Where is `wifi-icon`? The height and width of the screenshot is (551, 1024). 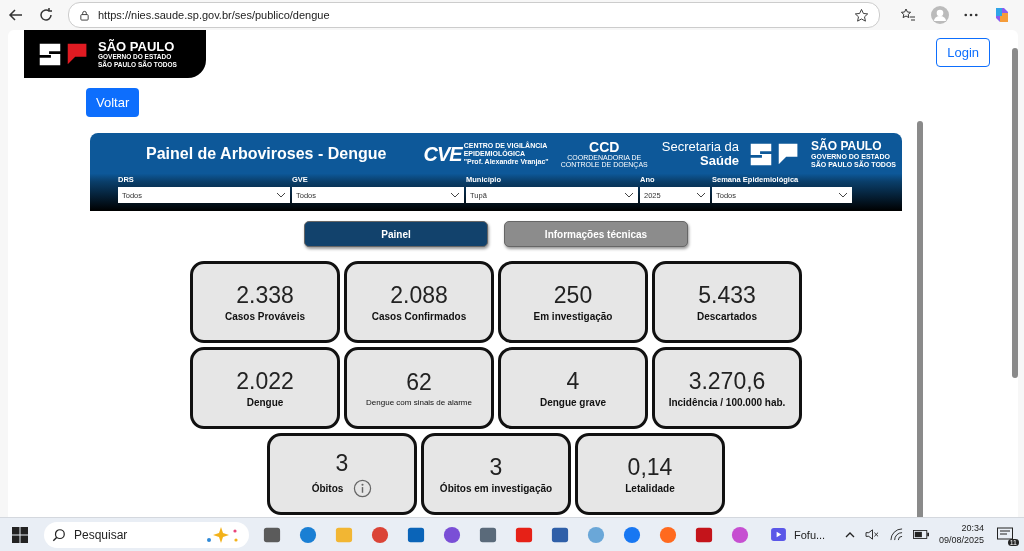
wifi-icon is located at coordinates (896, 534).